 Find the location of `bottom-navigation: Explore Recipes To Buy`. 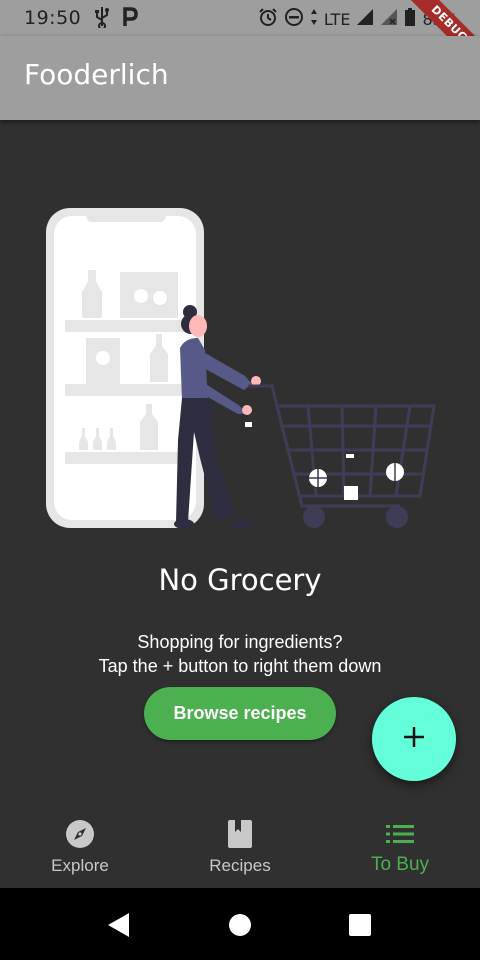

bottom-navigation: Explore Recipes To Buy is located at coordinates (240, 848).